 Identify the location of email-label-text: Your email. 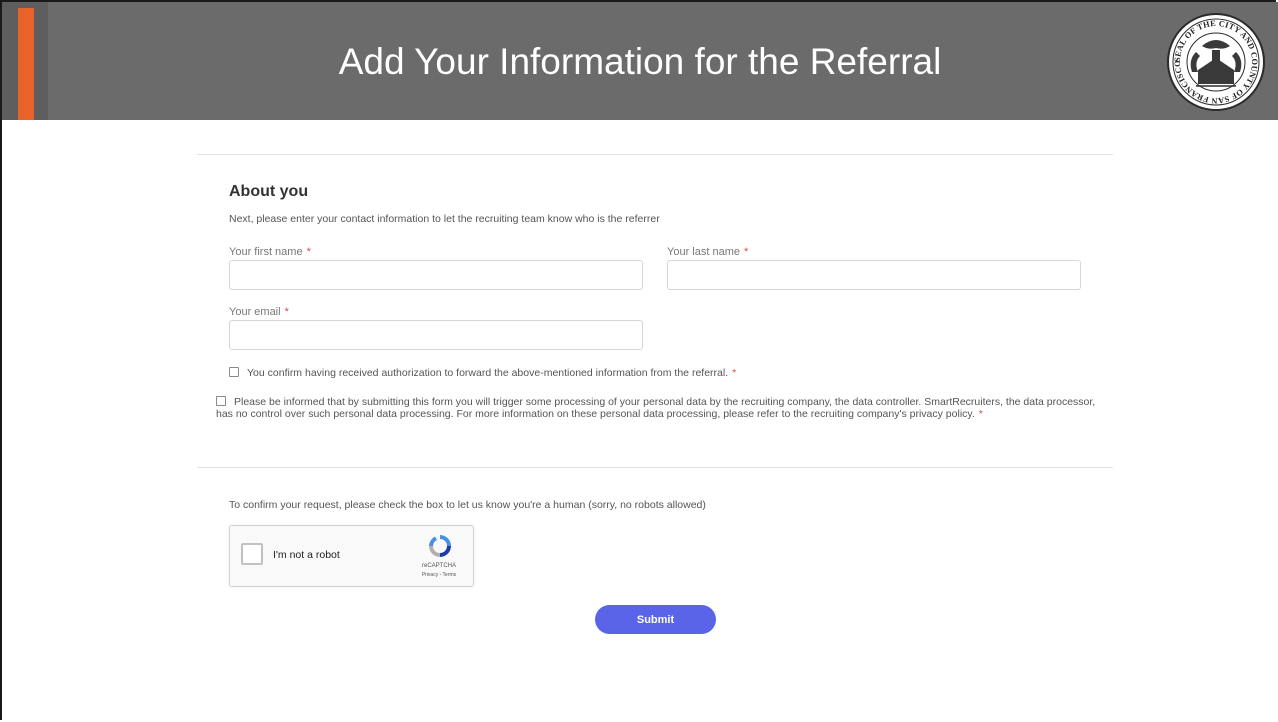
(255, 312).